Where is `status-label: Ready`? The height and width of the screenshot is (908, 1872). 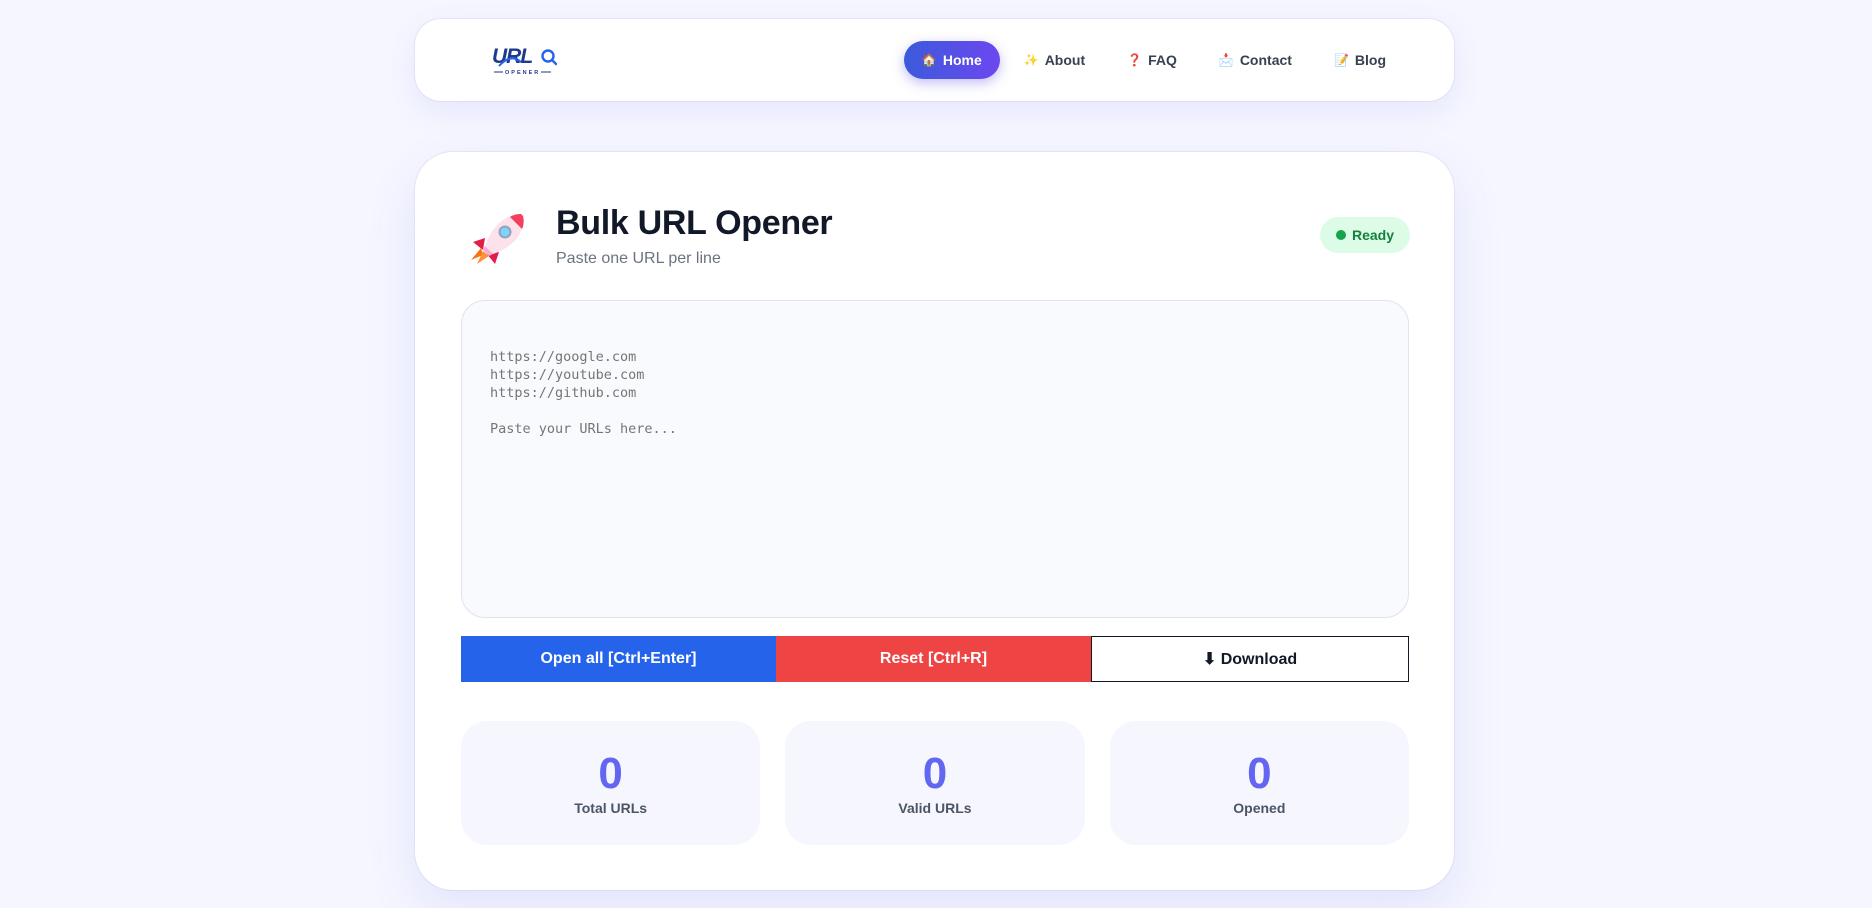
status-label: Ready is located at coordinates (1372, 235).